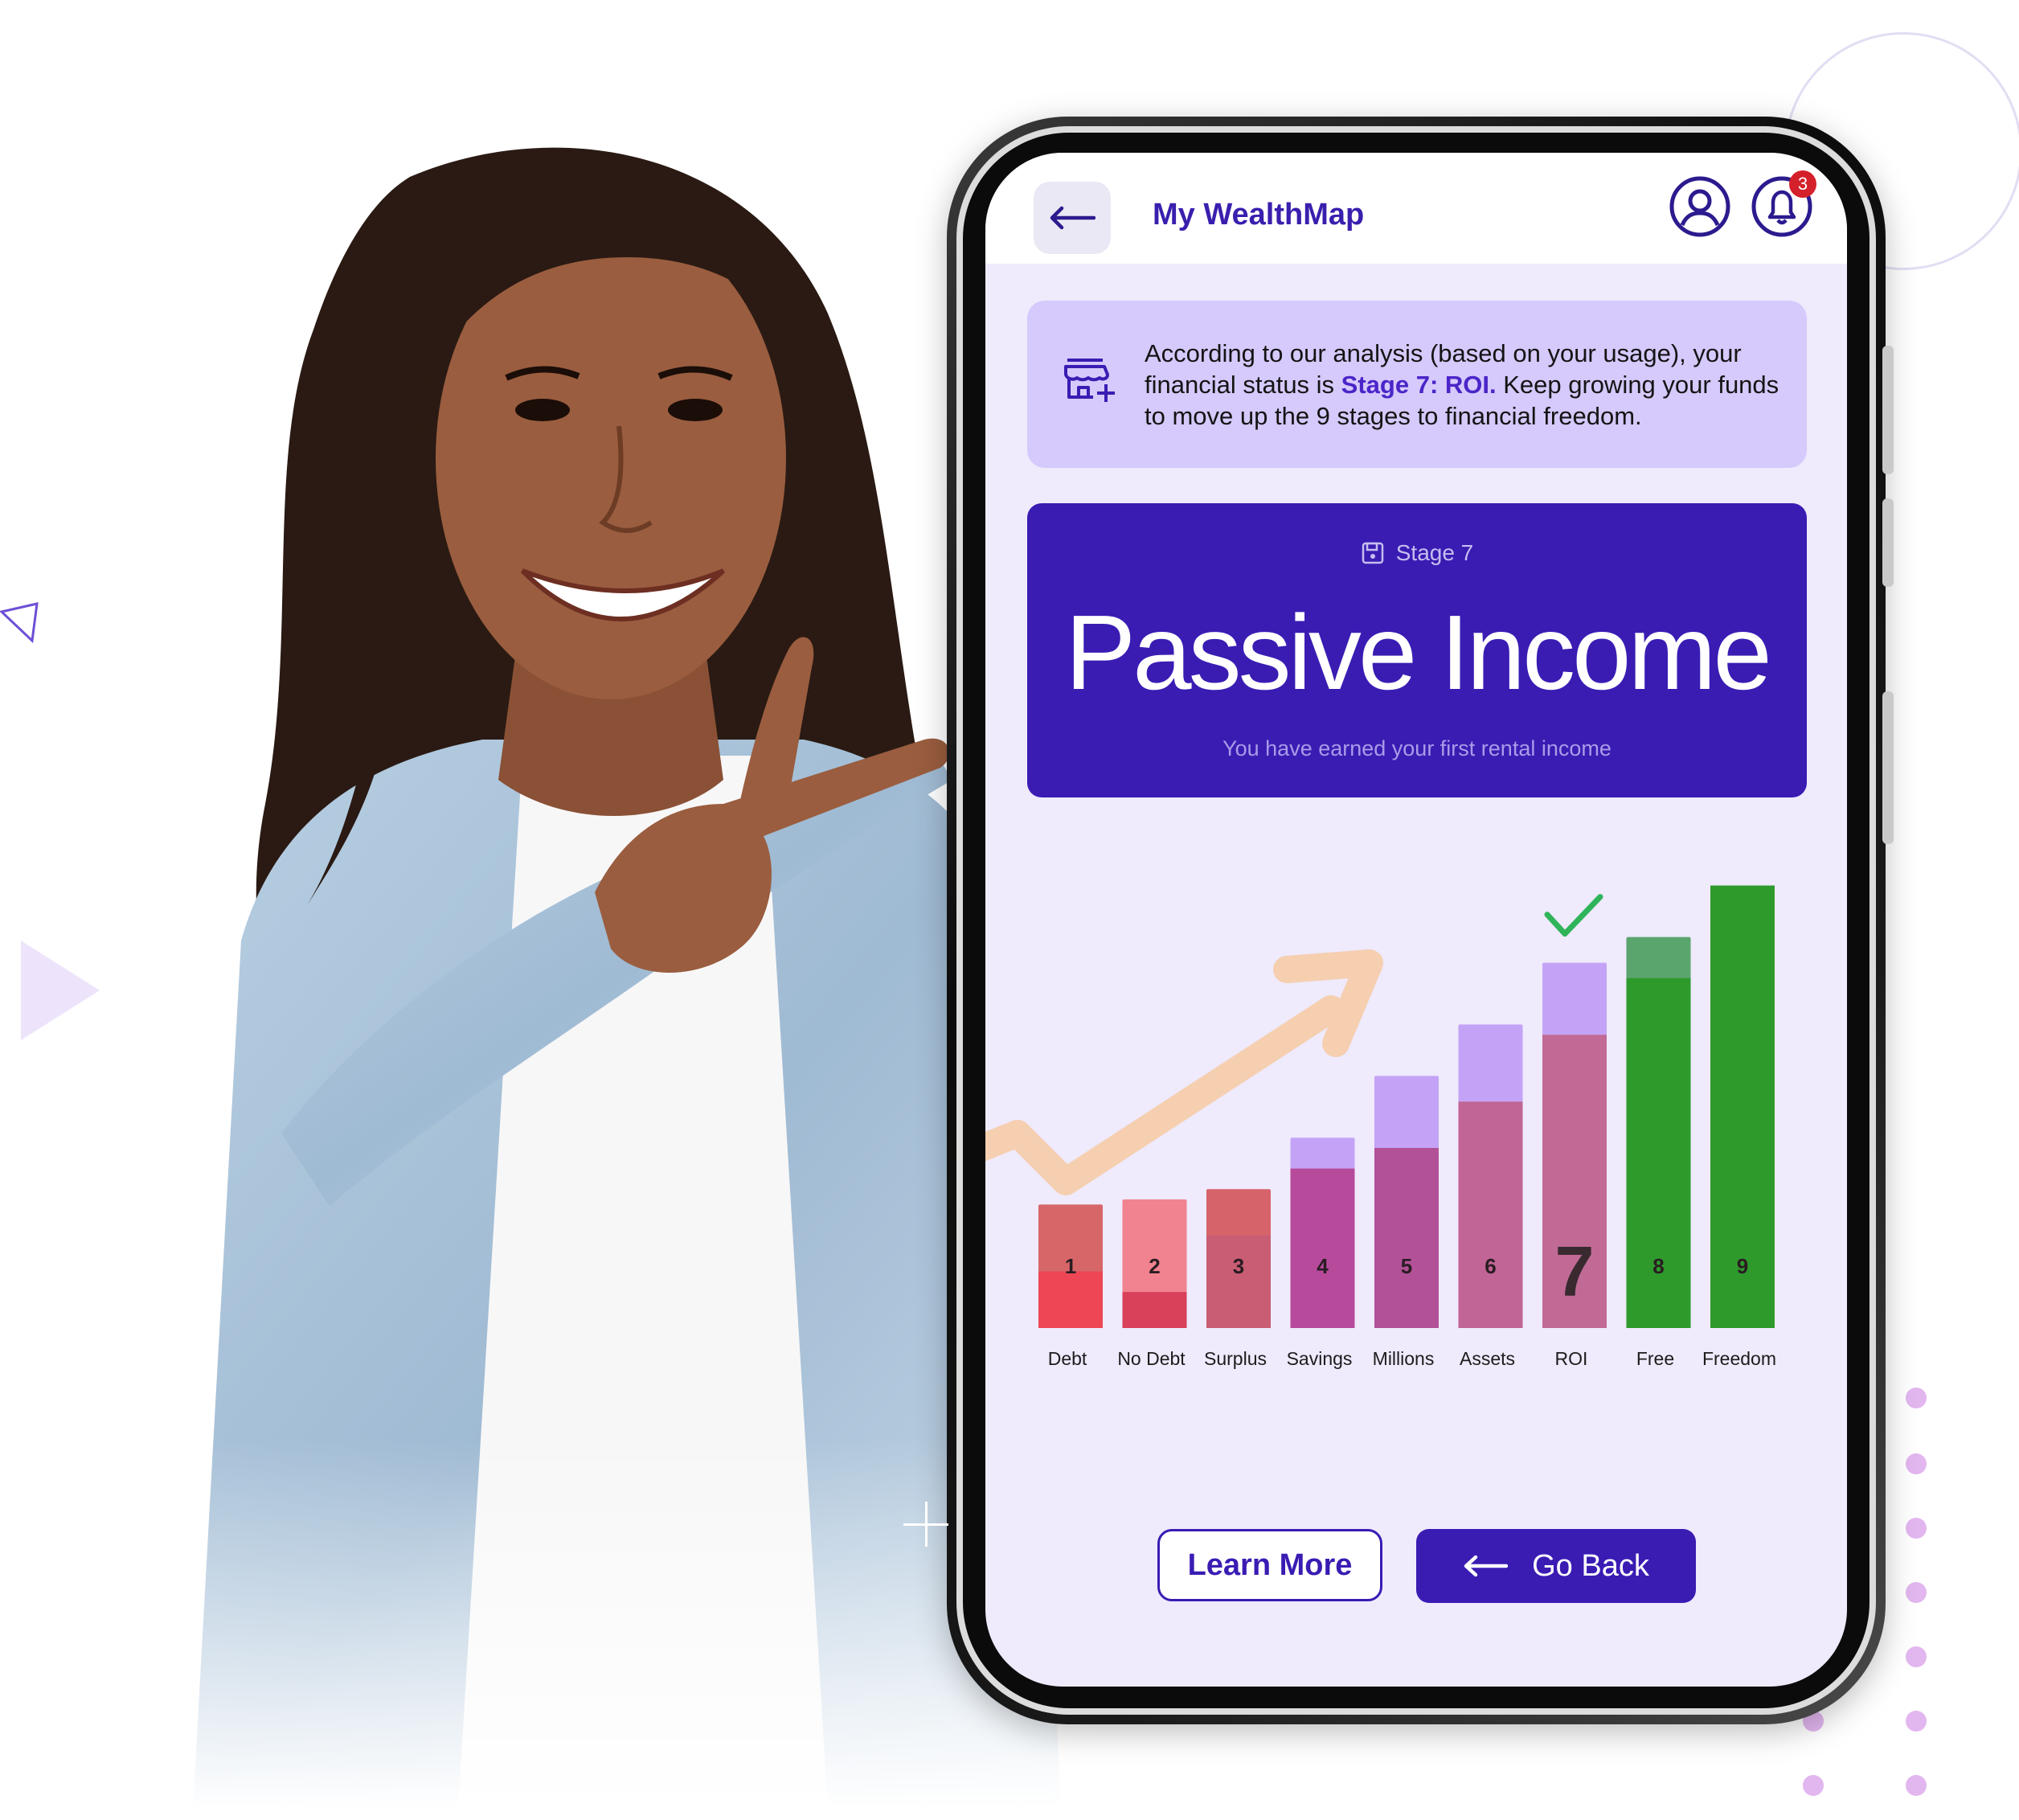 The height and width of the screenshot is (1820, 2019). What do you see at coordinates (1151, 1359) in the screenshot?
I see `stage-label: No Debt` at bounding box center [1151, 1359].